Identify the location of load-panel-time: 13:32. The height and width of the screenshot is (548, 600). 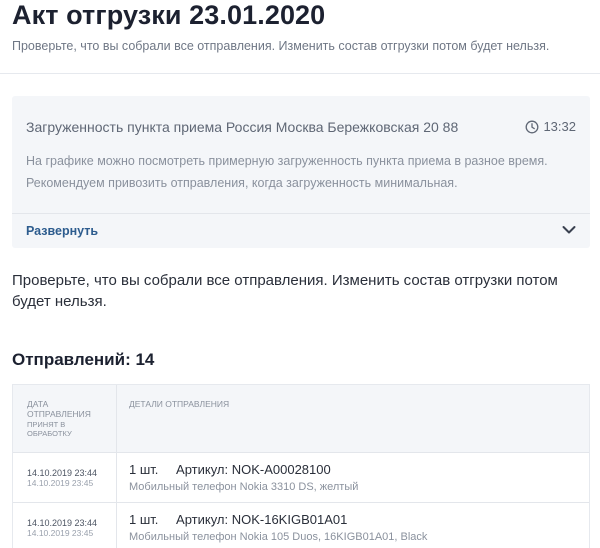
(550, 126).